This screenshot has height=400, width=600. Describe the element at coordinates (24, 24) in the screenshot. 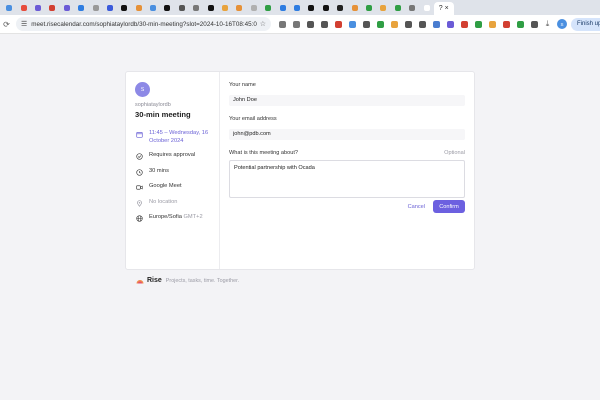

I see `site-info-icon: ☰` at that location.